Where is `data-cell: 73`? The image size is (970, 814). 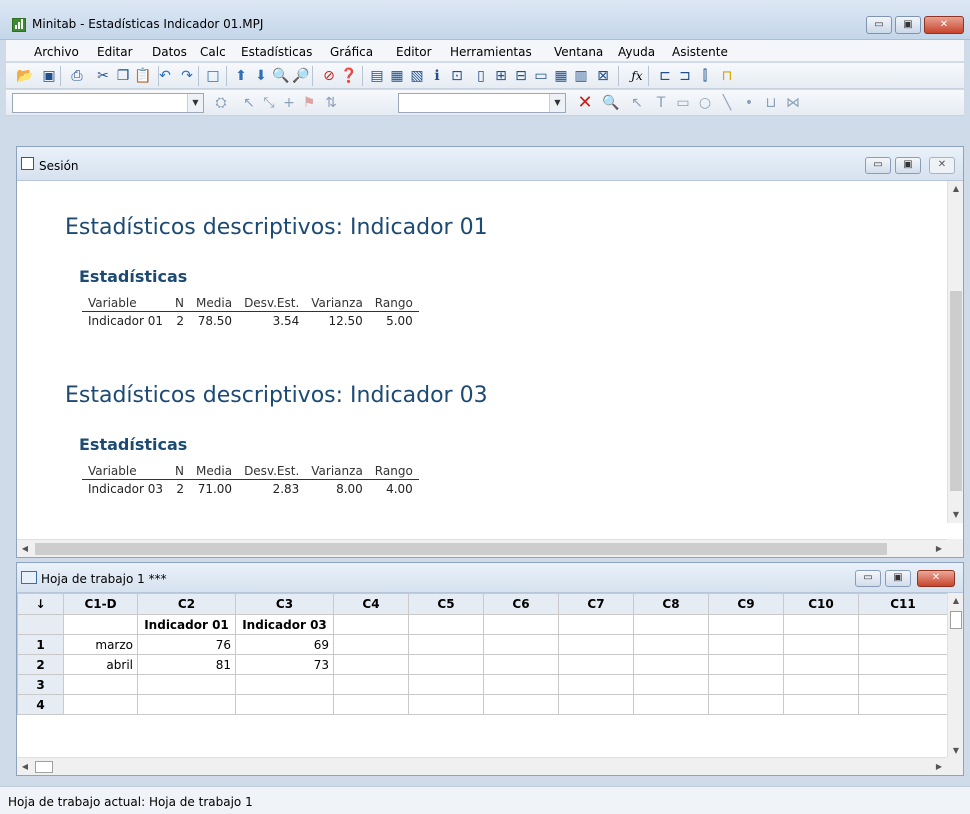
data-cell: 73 is located at coordinates (284, 664).